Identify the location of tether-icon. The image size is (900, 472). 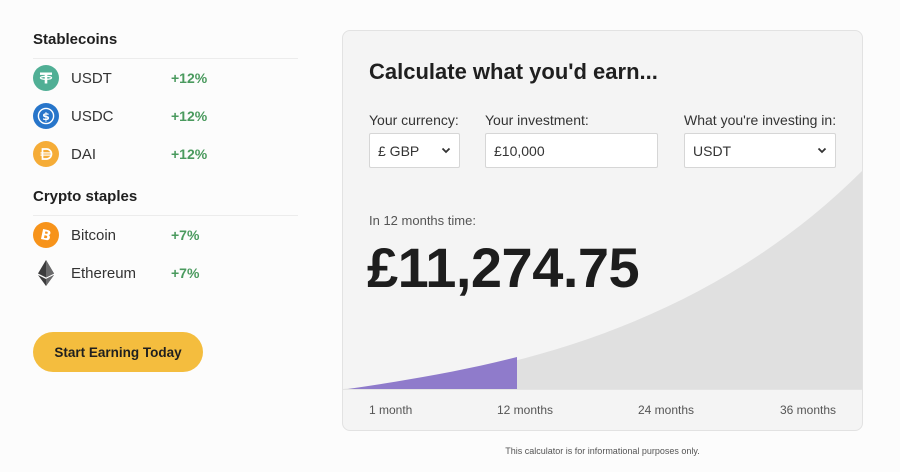
(46, 78).